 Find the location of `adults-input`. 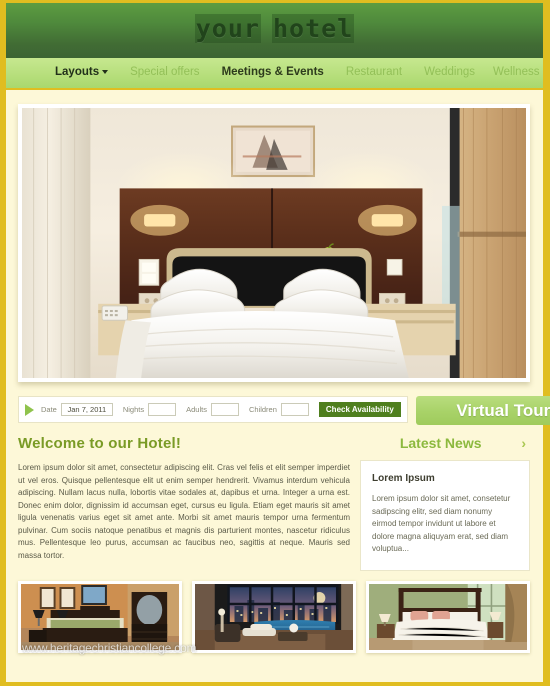

adults-input is located at coordinates (224, 409).